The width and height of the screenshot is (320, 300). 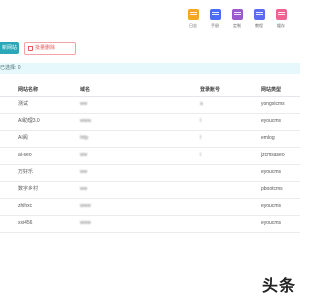 What do you see at coordinates (86, 121) in the screenshot?
I see `domain-cell: www.` at bounding box center [86, 121].